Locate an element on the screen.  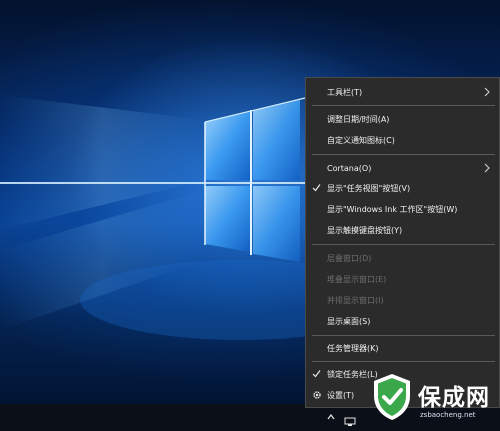
menu-item-label: 显示"任务视图"按钮(V) is located at coordinates (369, 188).